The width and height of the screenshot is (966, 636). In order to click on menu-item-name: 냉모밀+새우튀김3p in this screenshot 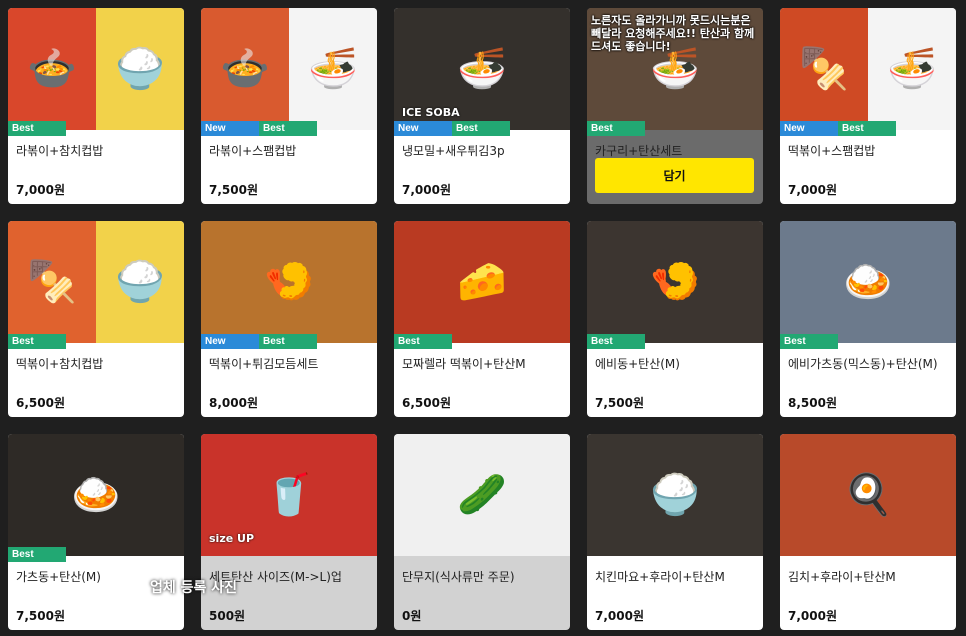, I will do `click(453, 151)`.